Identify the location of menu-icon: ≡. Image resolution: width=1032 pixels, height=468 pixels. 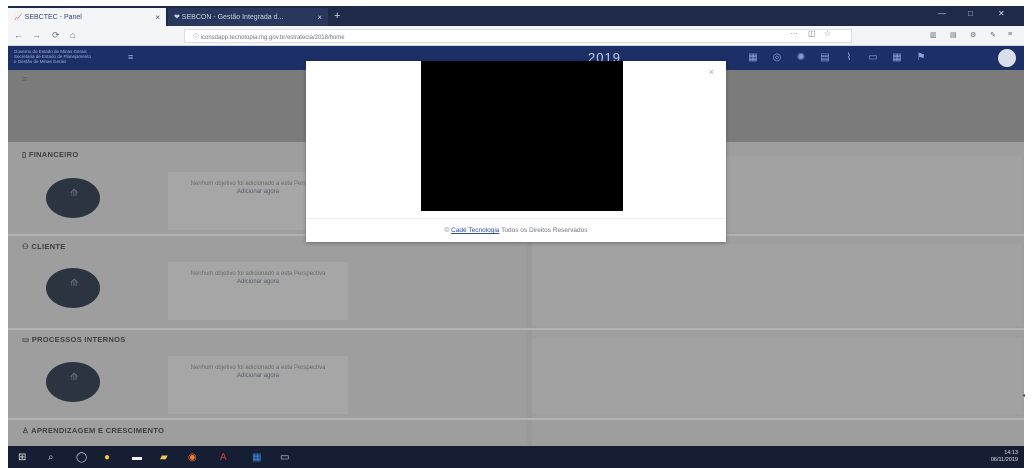
(1010, 34).